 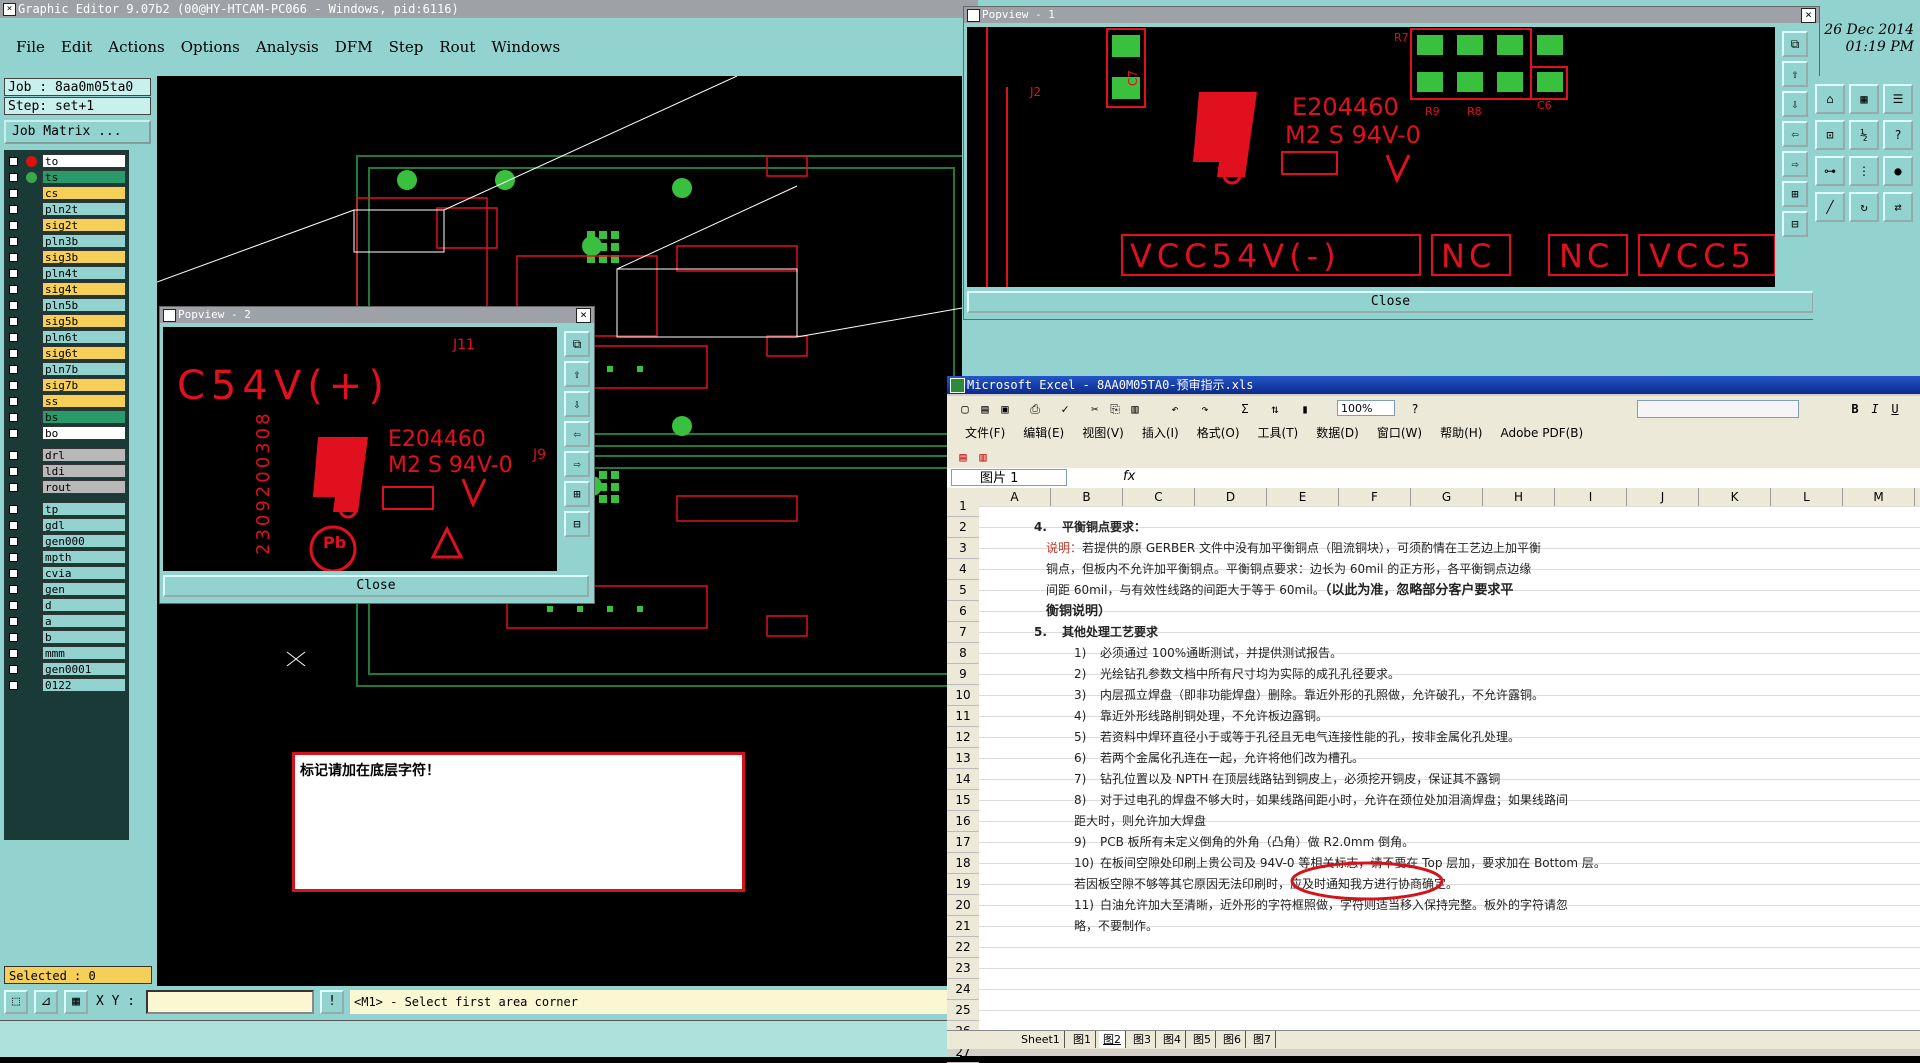 What do you see at coordinates (1218, 433) in the screenshot?
I see `excel-menu-item: 格式(O)` at bounding box center [1218, 433].